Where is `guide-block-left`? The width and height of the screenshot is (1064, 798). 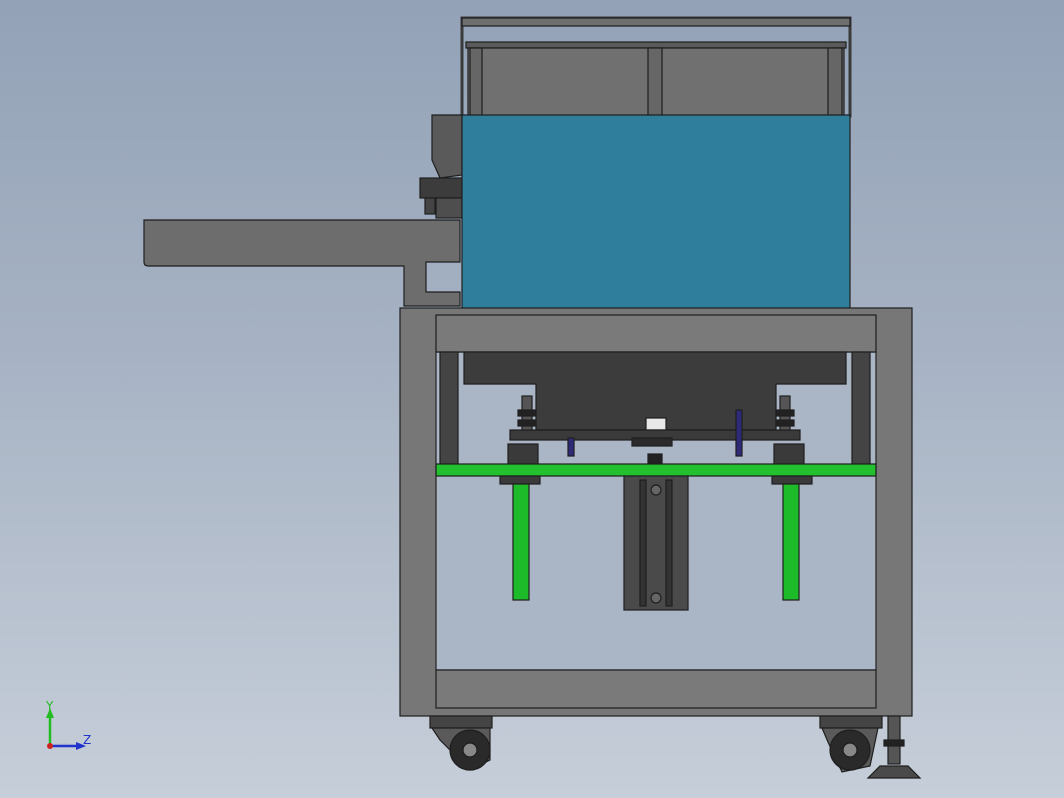
guide-block-left is located at coordinates (523, 454).